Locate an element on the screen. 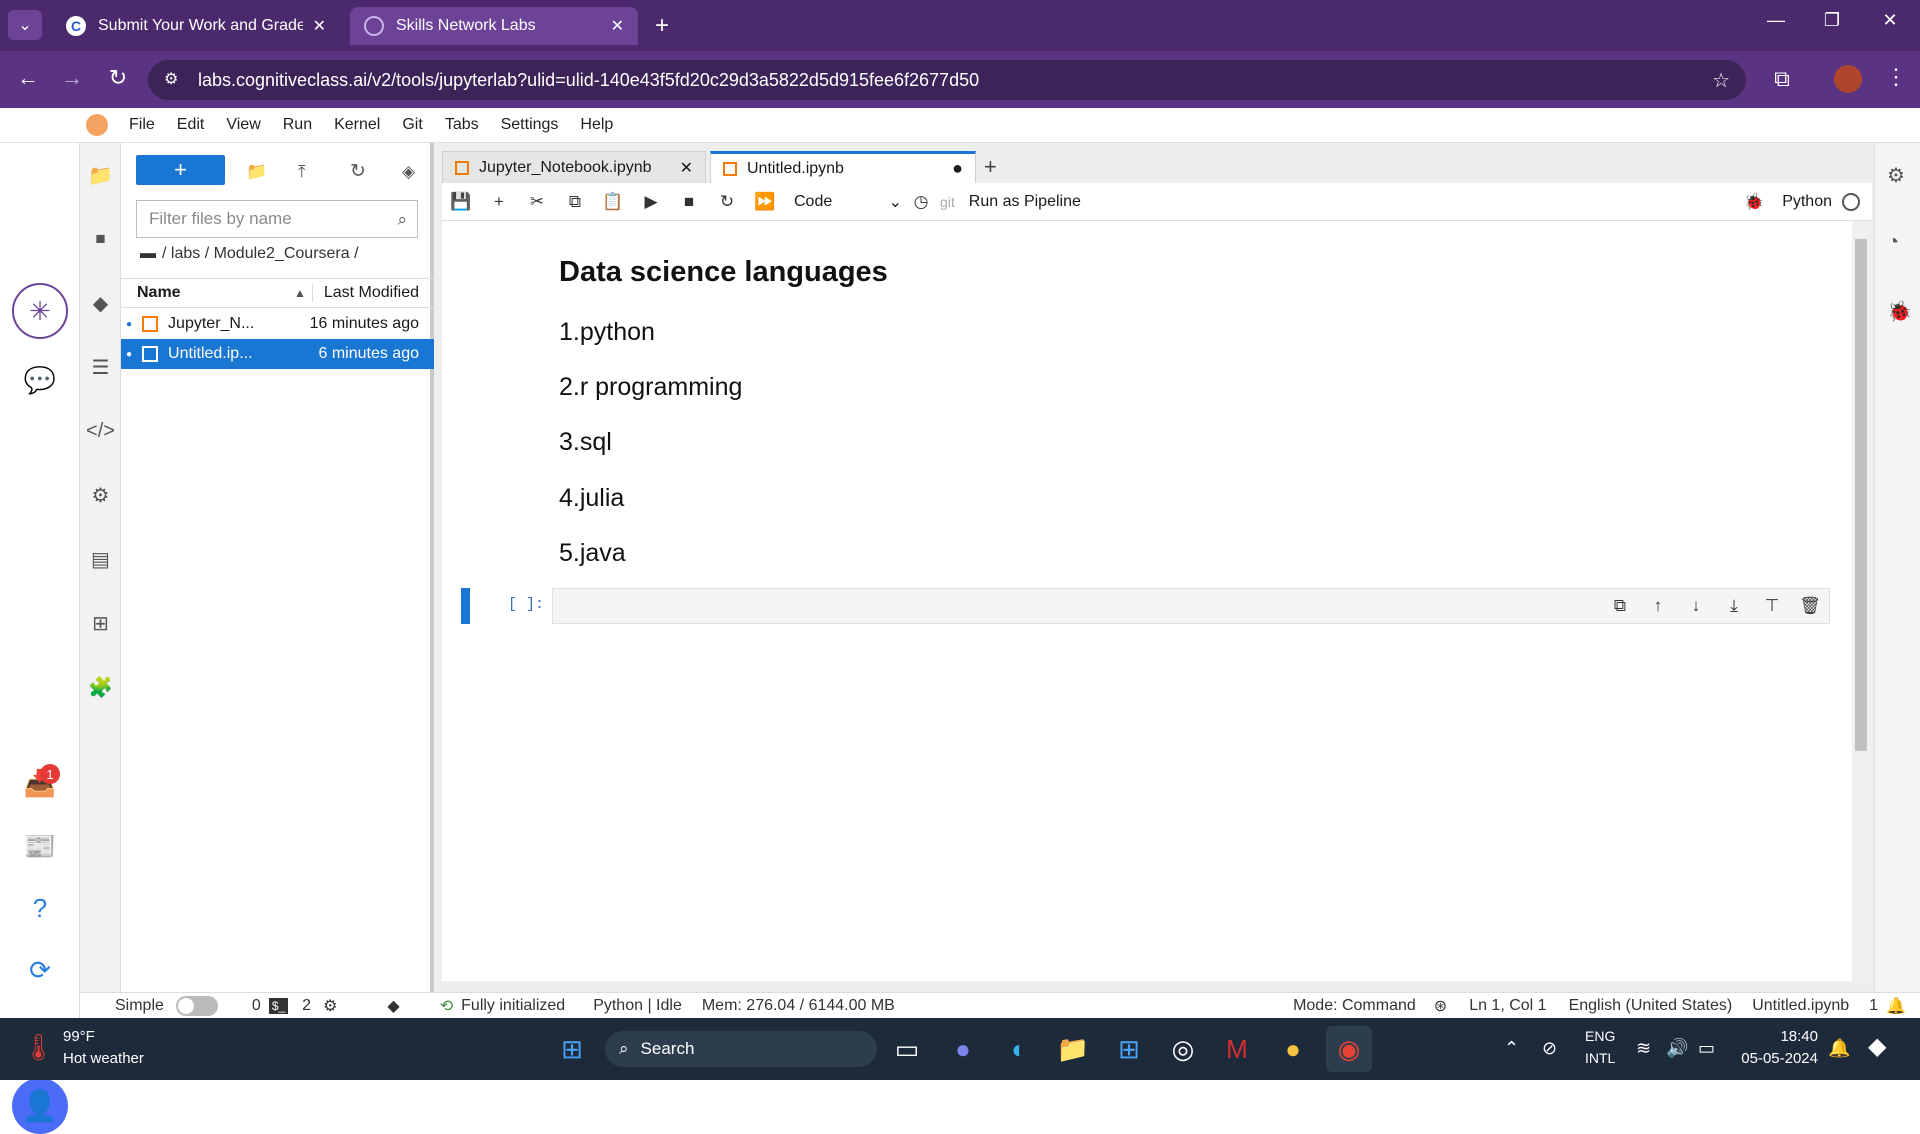 This screenshot has width=1920, height=1134. new-folder-icon: 📁 is located at coordinates (256, 172).